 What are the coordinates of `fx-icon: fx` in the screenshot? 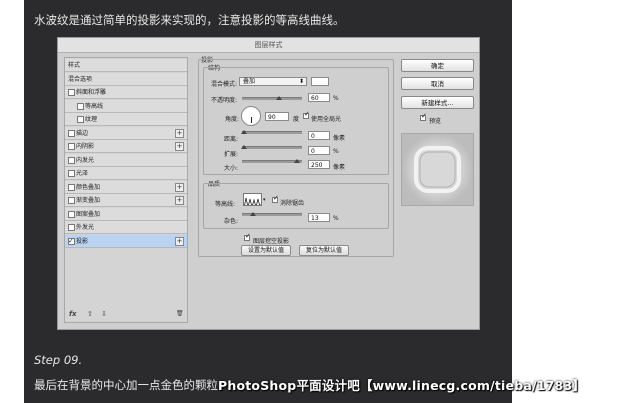 It's located at (73, 314).